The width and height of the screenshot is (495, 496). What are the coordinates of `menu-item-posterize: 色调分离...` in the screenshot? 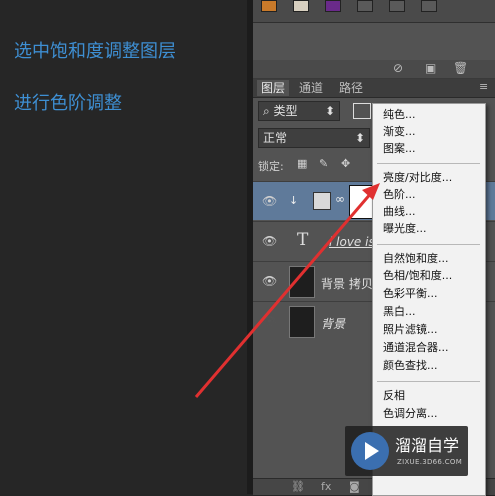 It's located at (410, 413).